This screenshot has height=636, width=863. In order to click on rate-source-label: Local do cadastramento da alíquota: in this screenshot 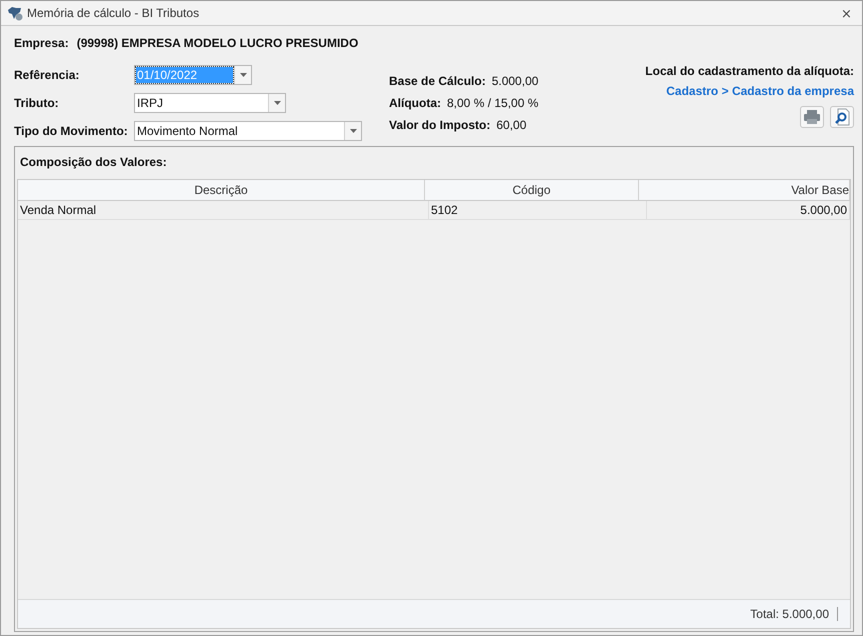, I will do `click(749, 71)`.